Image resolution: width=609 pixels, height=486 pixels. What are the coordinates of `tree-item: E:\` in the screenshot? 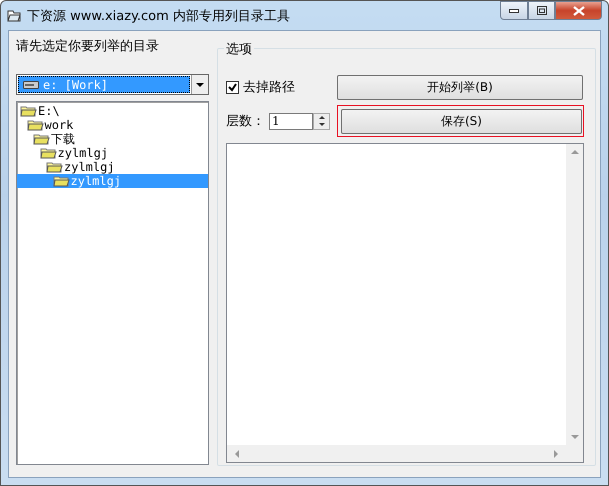 It's located at (49, 111).